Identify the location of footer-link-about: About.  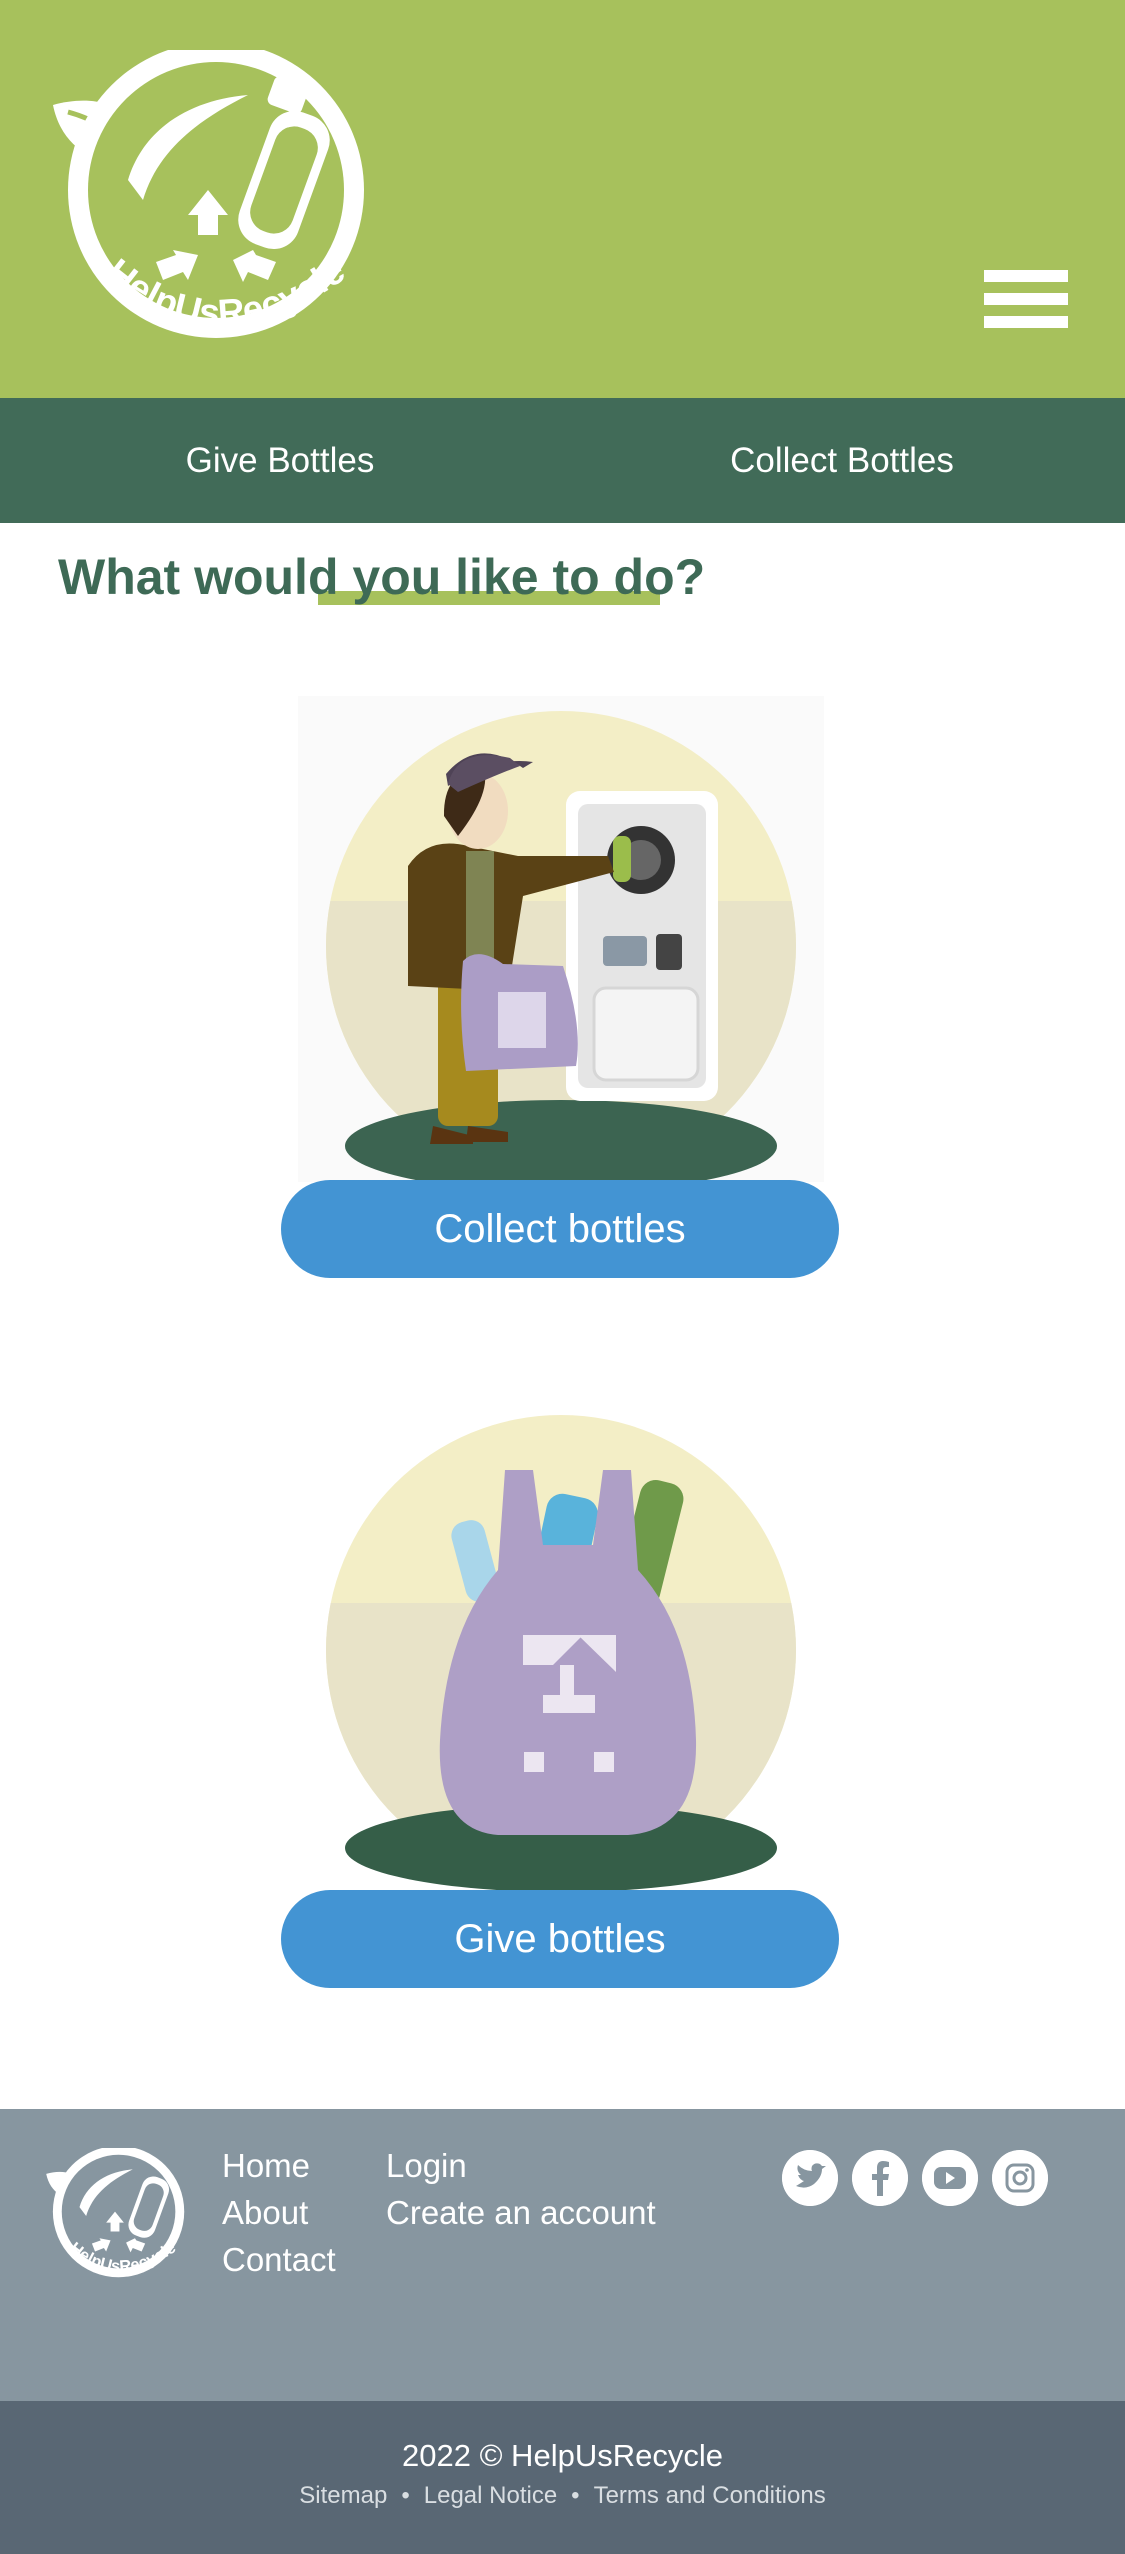
(265, 2213).